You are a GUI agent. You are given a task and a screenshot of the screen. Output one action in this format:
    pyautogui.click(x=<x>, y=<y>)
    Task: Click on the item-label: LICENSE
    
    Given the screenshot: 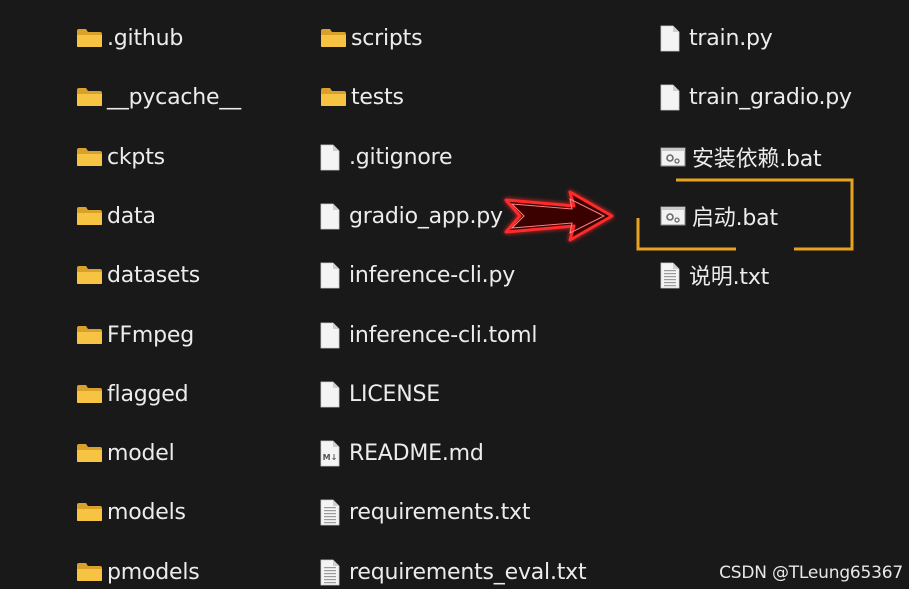 What is the action you would take?
    pyautogui.click(x=394, y=394)
    